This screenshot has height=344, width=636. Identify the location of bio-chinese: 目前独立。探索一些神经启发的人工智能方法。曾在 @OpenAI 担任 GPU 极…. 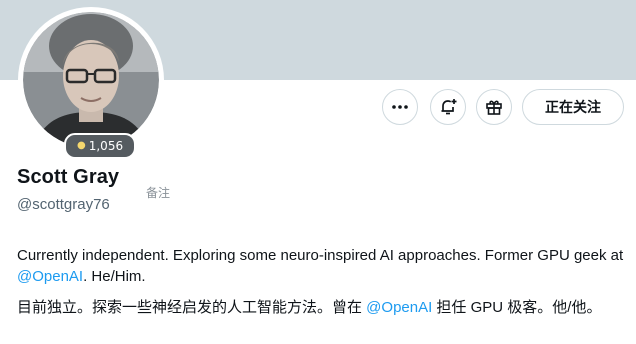
(321, 307).